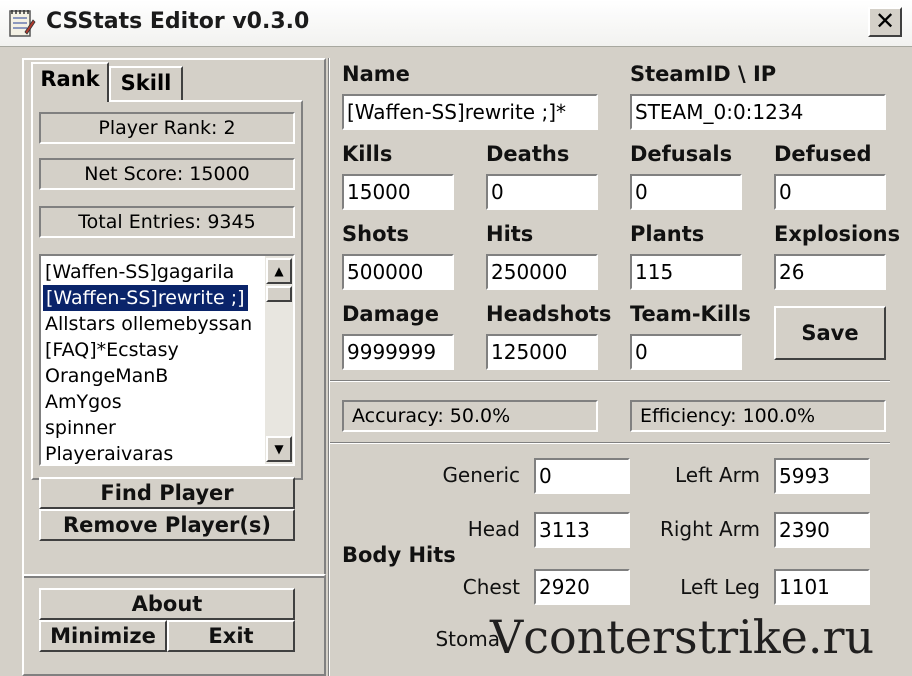 The width and height of the screenshot is (912, 676). Describe the element at coordinates (542, 272) in the screenshot. I see `hits-field: 250000` at that location.